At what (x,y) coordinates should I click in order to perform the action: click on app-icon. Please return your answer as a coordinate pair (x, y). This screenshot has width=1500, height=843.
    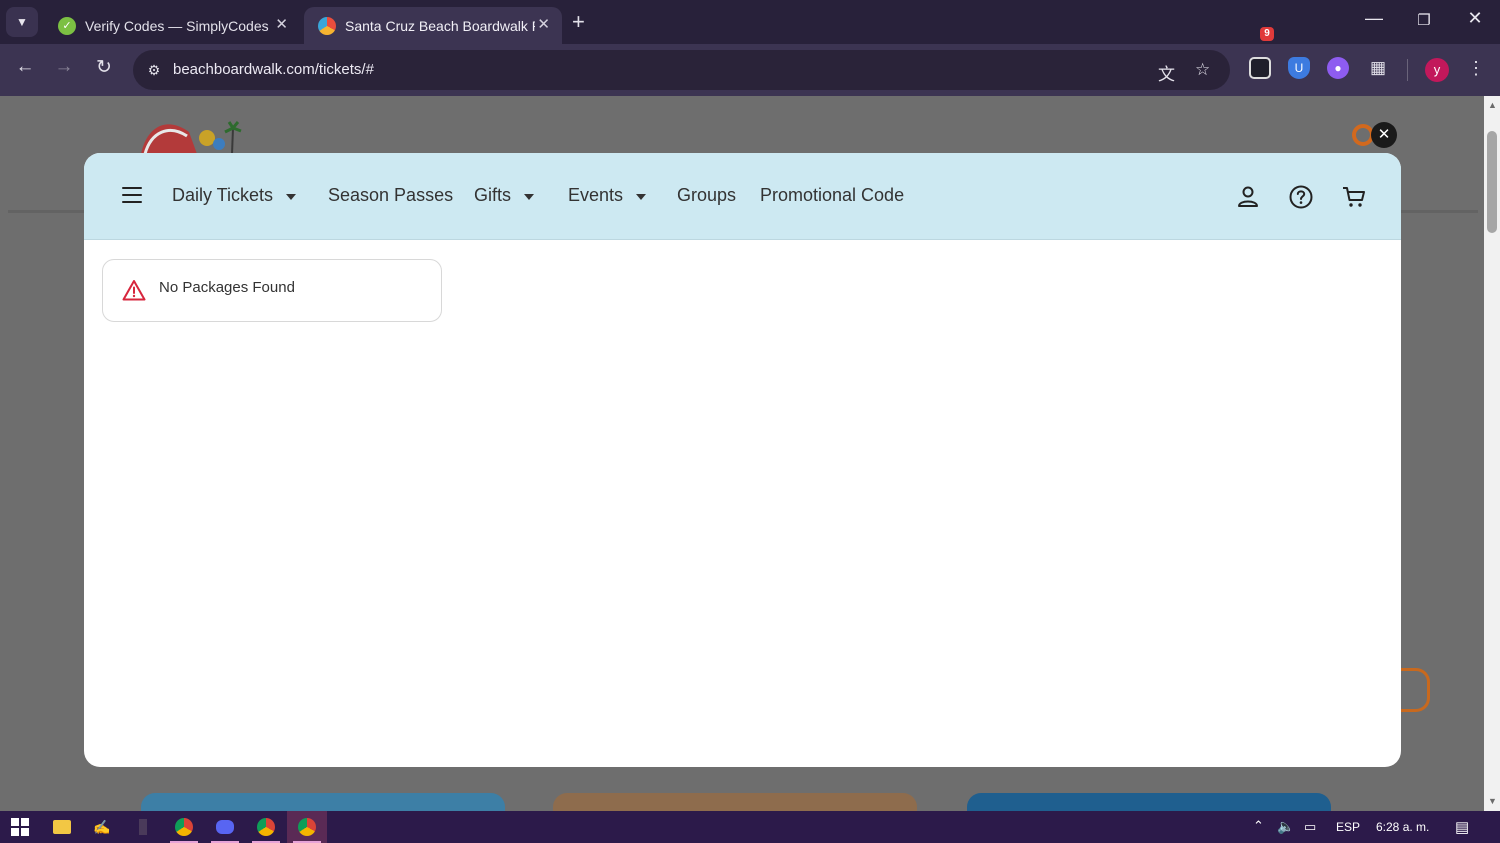
    Looking at the image, I should click on (143, 827).